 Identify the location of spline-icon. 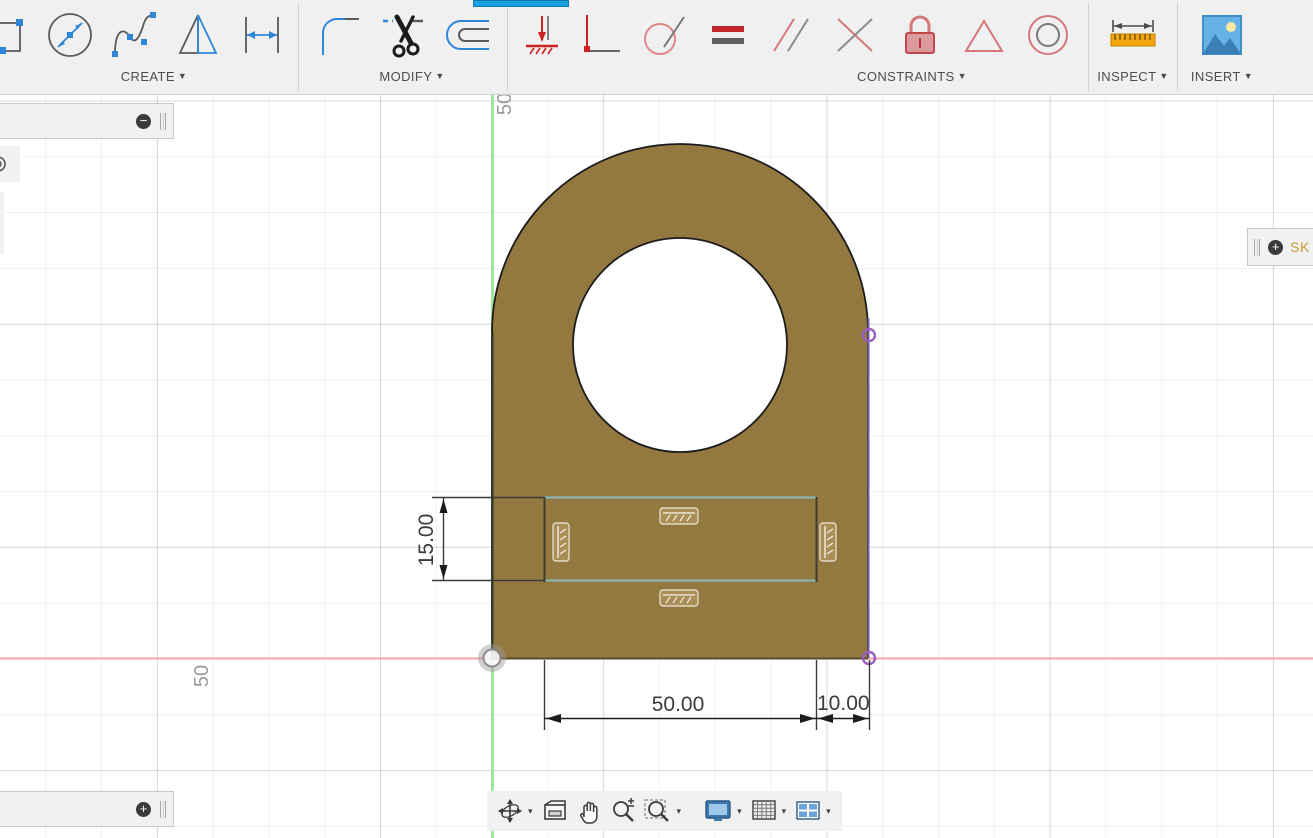
(134, 34).